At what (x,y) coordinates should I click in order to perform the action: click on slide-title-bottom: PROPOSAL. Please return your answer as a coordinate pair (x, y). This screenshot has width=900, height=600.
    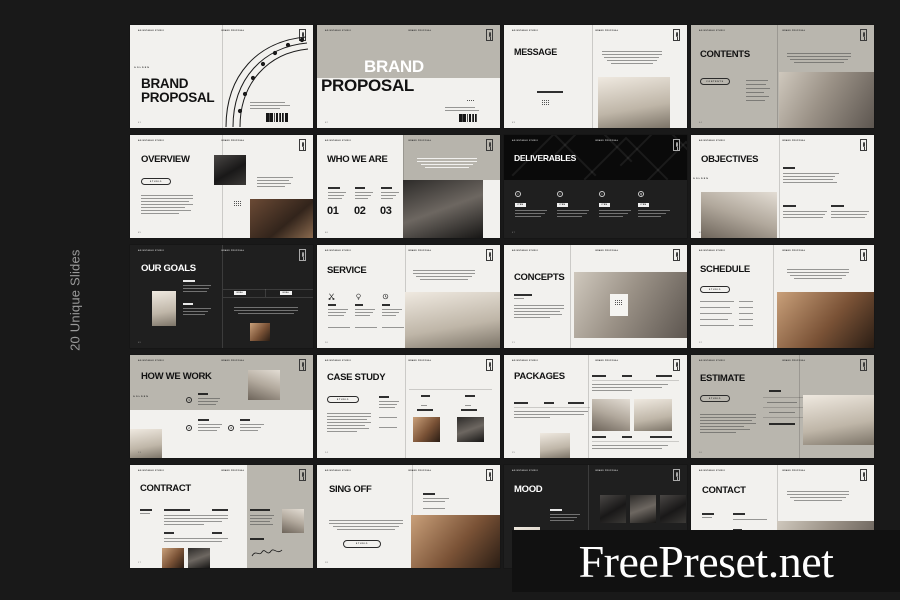
    Looking at the image, I should click on (368, 85).